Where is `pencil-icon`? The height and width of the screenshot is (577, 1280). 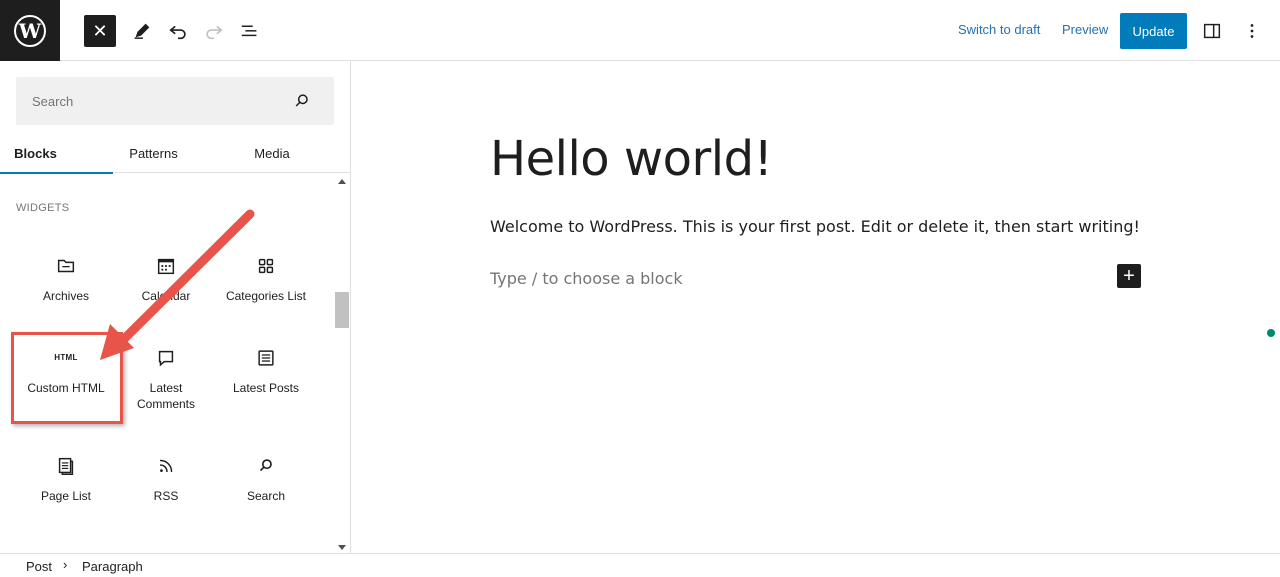 pencil-icon is located at coordinates (142, 31).